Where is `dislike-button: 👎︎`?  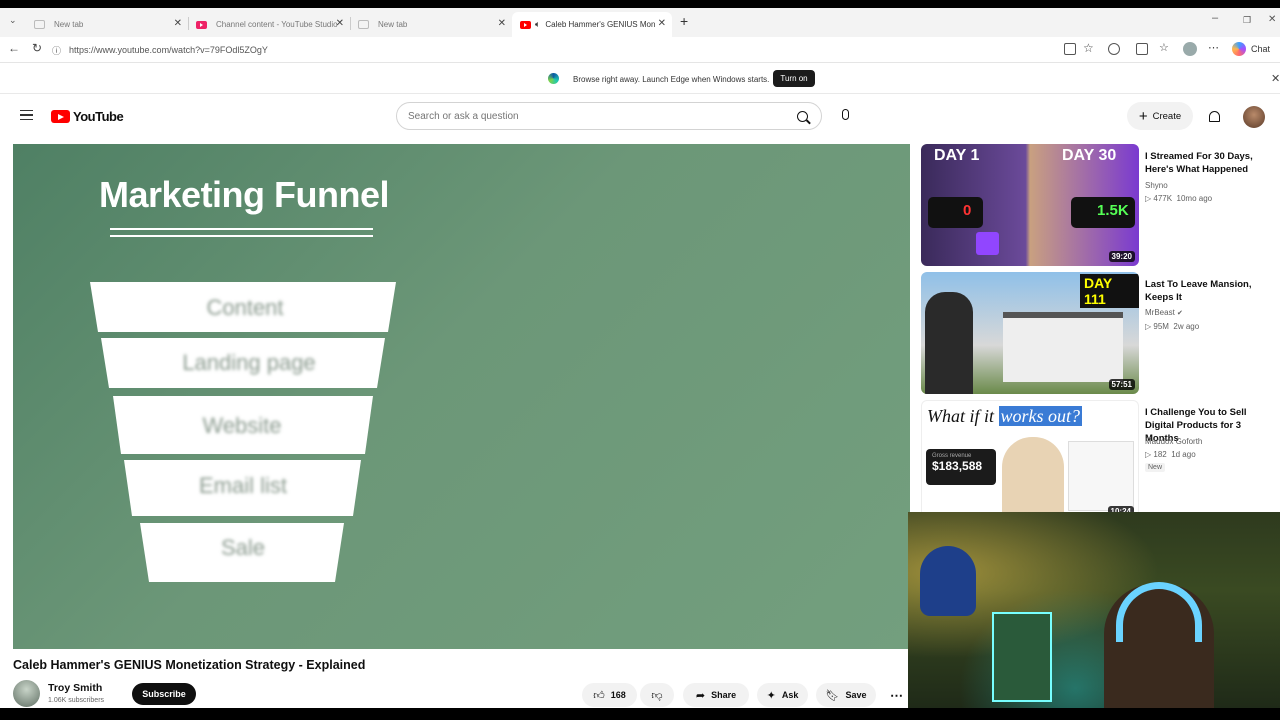
dislike-button: 👎︎ is located at coordinates (657, 695).